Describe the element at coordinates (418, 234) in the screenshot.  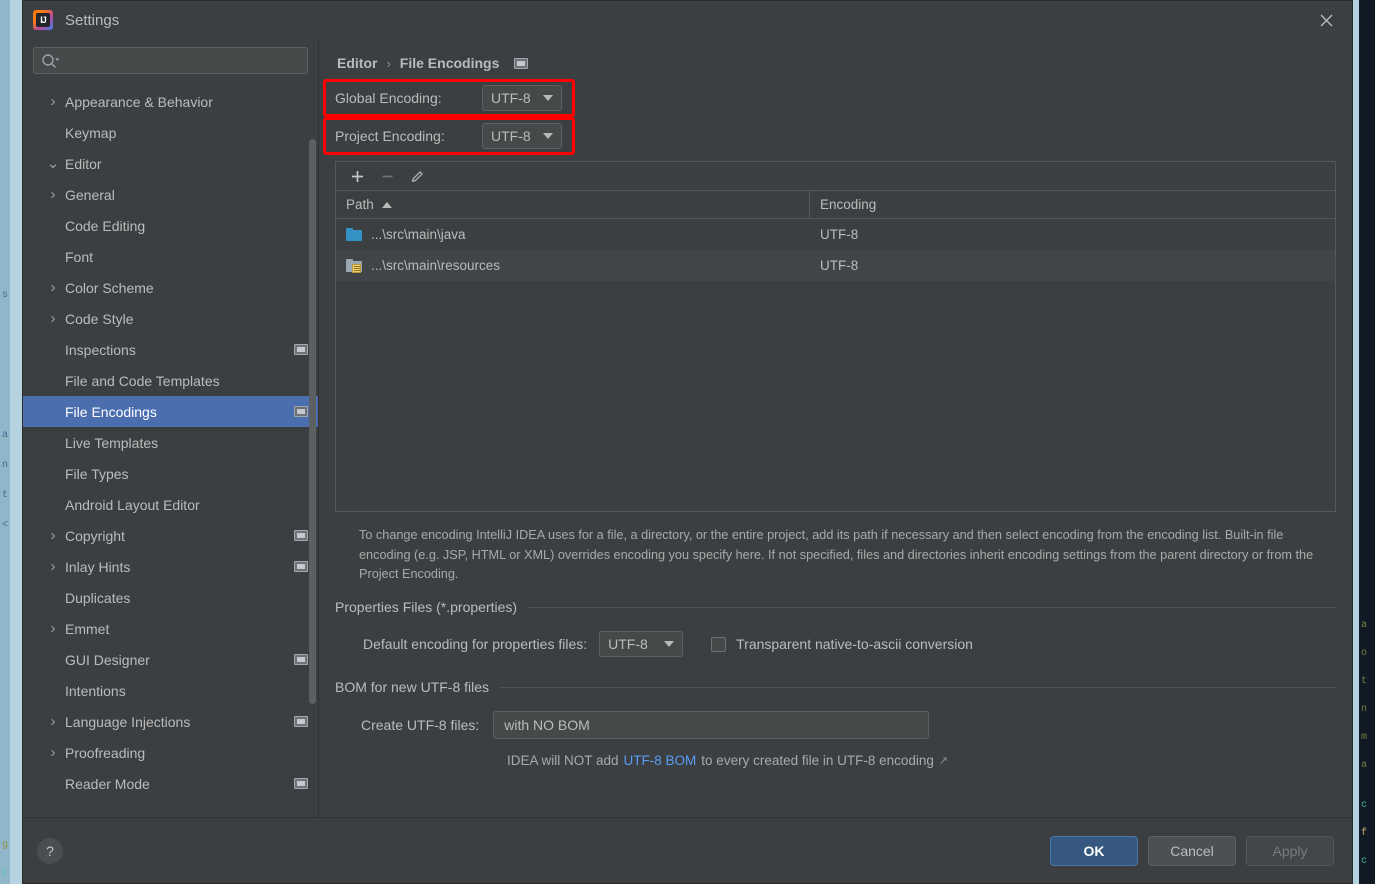
I see `table-cell-path-label: ...\src\main\java` at that location.